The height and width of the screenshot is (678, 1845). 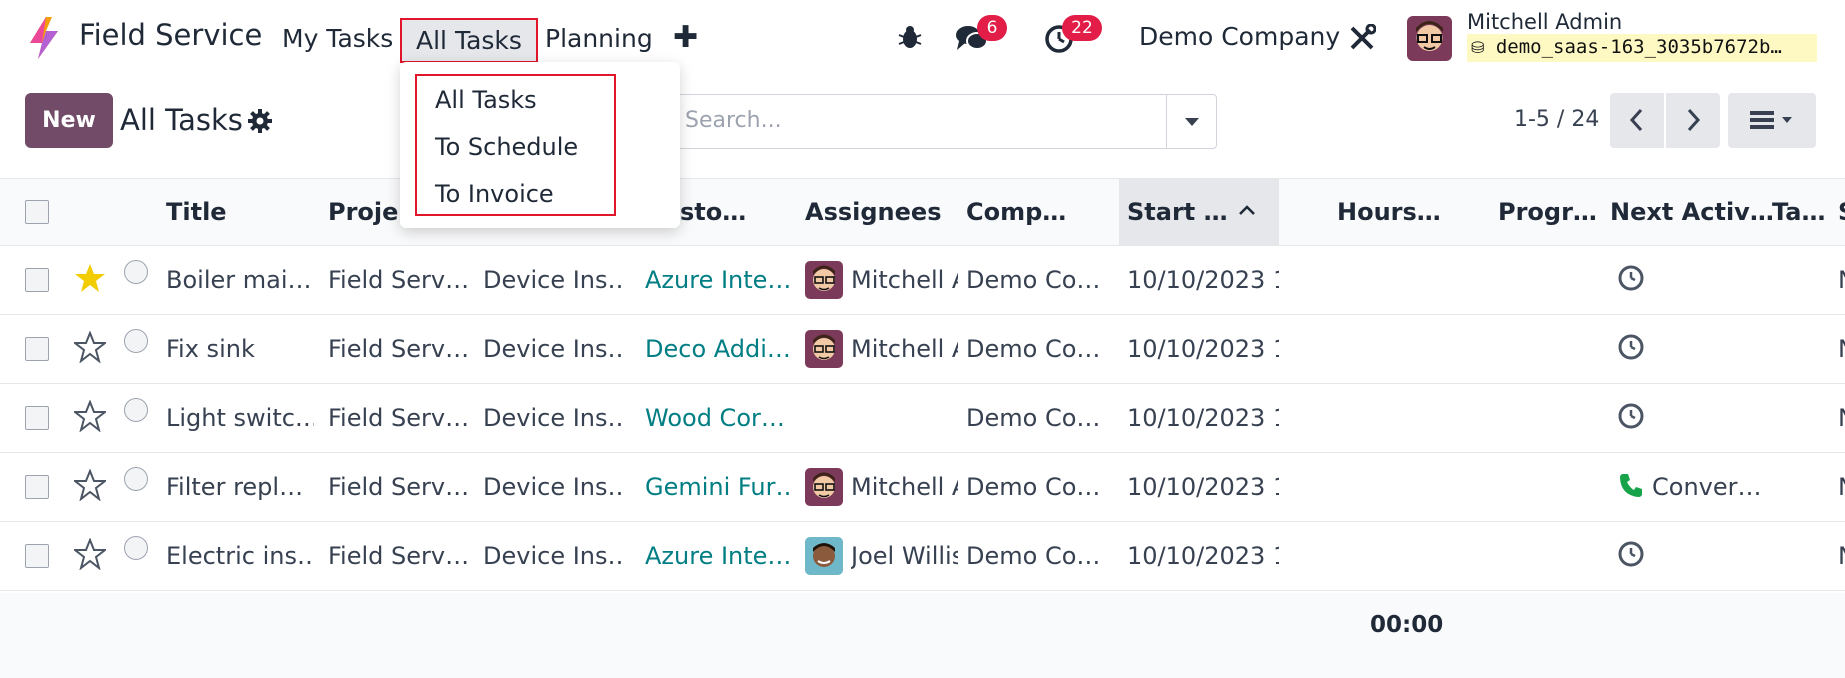 What do you see at coordinates (486, 100) in the screenshot?
I see `dropdown-item-all-tasks: All Tasks` at bounding box center [486, 100].